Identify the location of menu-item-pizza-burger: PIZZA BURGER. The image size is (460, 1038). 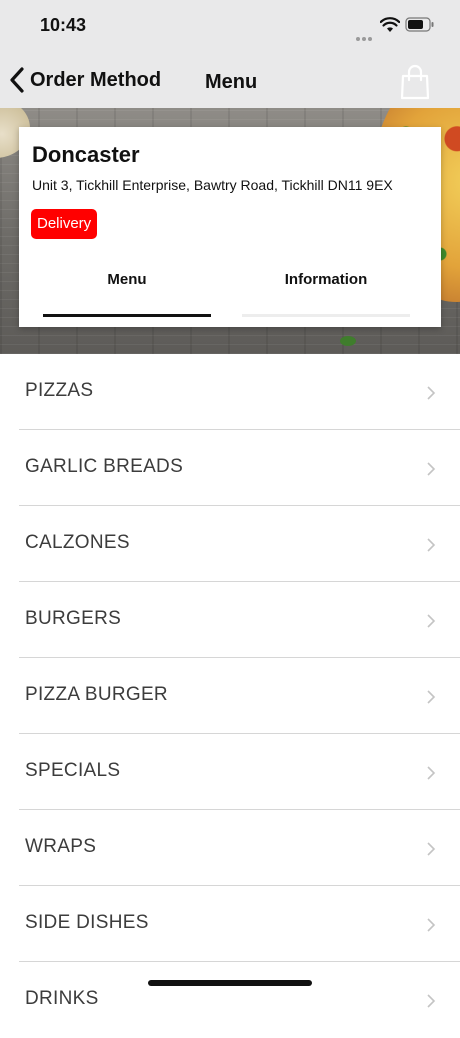
(230, 696).